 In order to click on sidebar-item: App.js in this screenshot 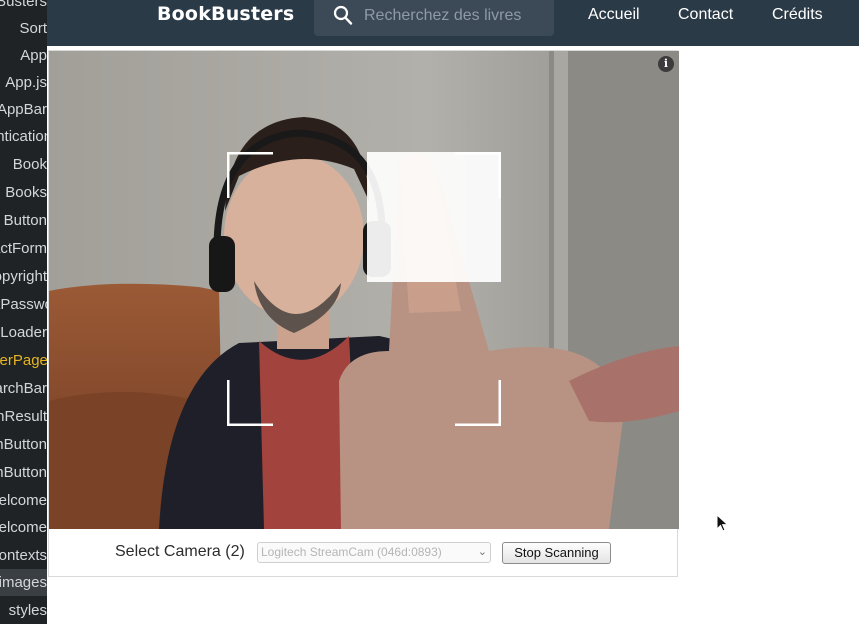, I will do `click(23, 82)`.